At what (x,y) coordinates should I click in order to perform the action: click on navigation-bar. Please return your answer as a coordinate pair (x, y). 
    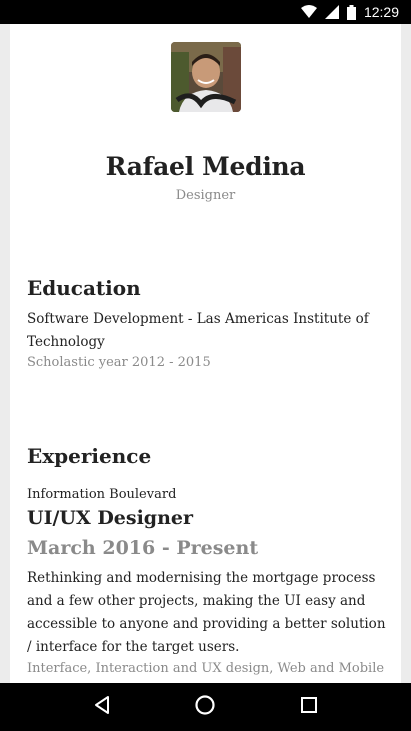
    Looking at the image, I should click on (205, 707).